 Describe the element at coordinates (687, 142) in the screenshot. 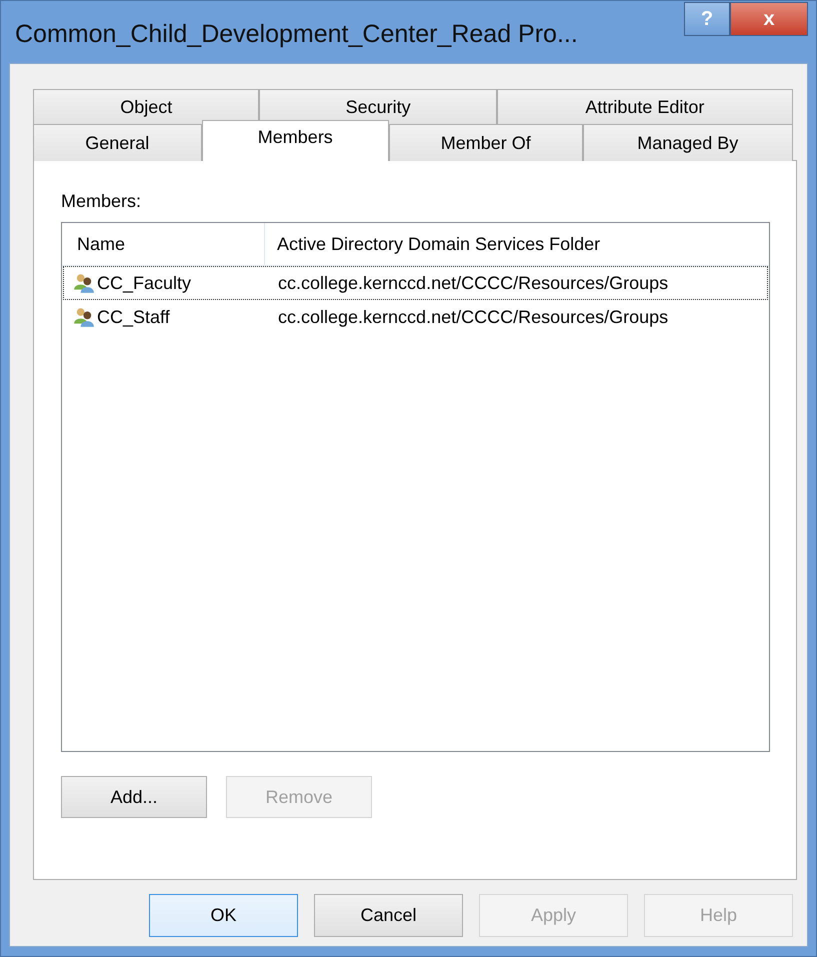

I see `tab: Managed By` at that location.